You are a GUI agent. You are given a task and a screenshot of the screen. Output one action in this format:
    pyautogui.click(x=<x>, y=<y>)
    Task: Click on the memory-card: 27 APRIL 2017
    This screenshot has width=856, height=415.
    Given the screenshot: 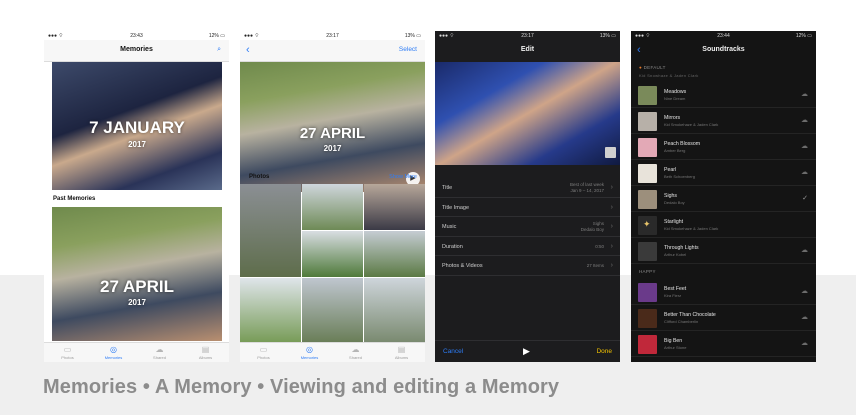 What is the action you would take?
    pyautogui.click(x=137, y=274)
    